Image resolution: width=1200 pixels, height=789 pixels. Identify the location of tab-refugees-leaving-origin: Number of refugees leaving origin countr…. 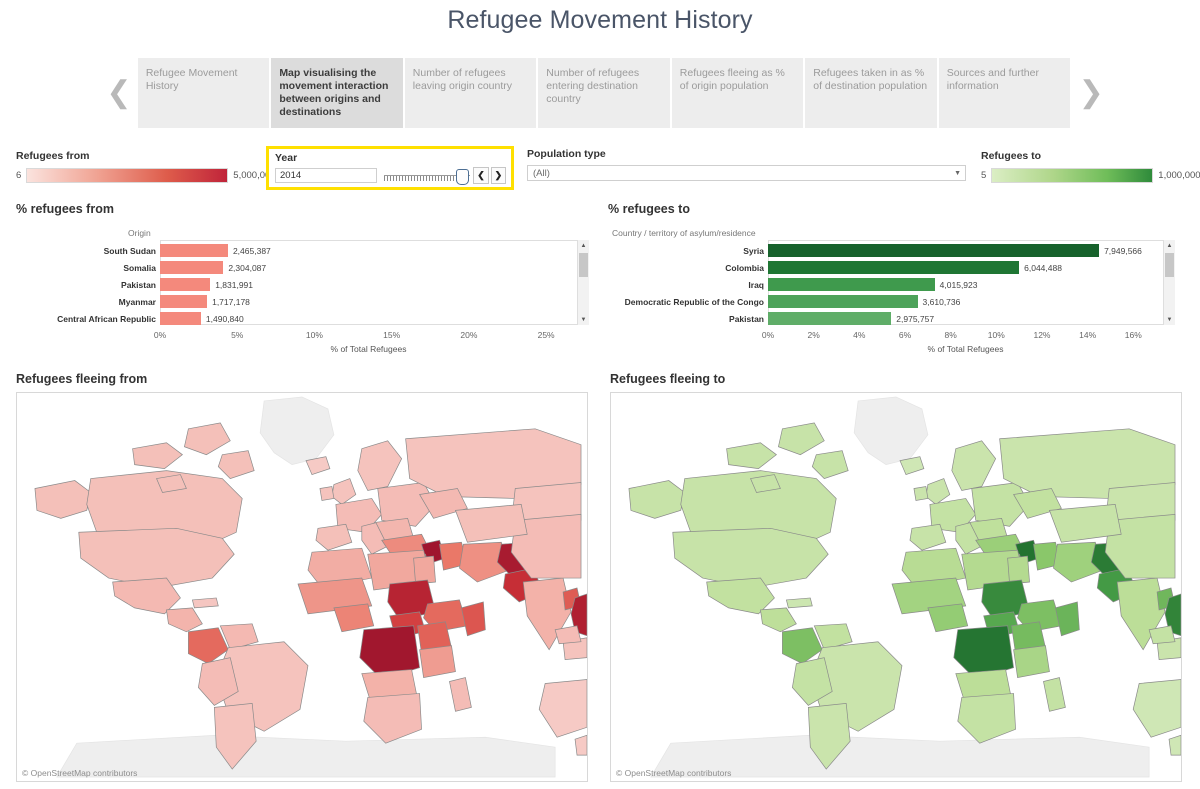
(470, 93).